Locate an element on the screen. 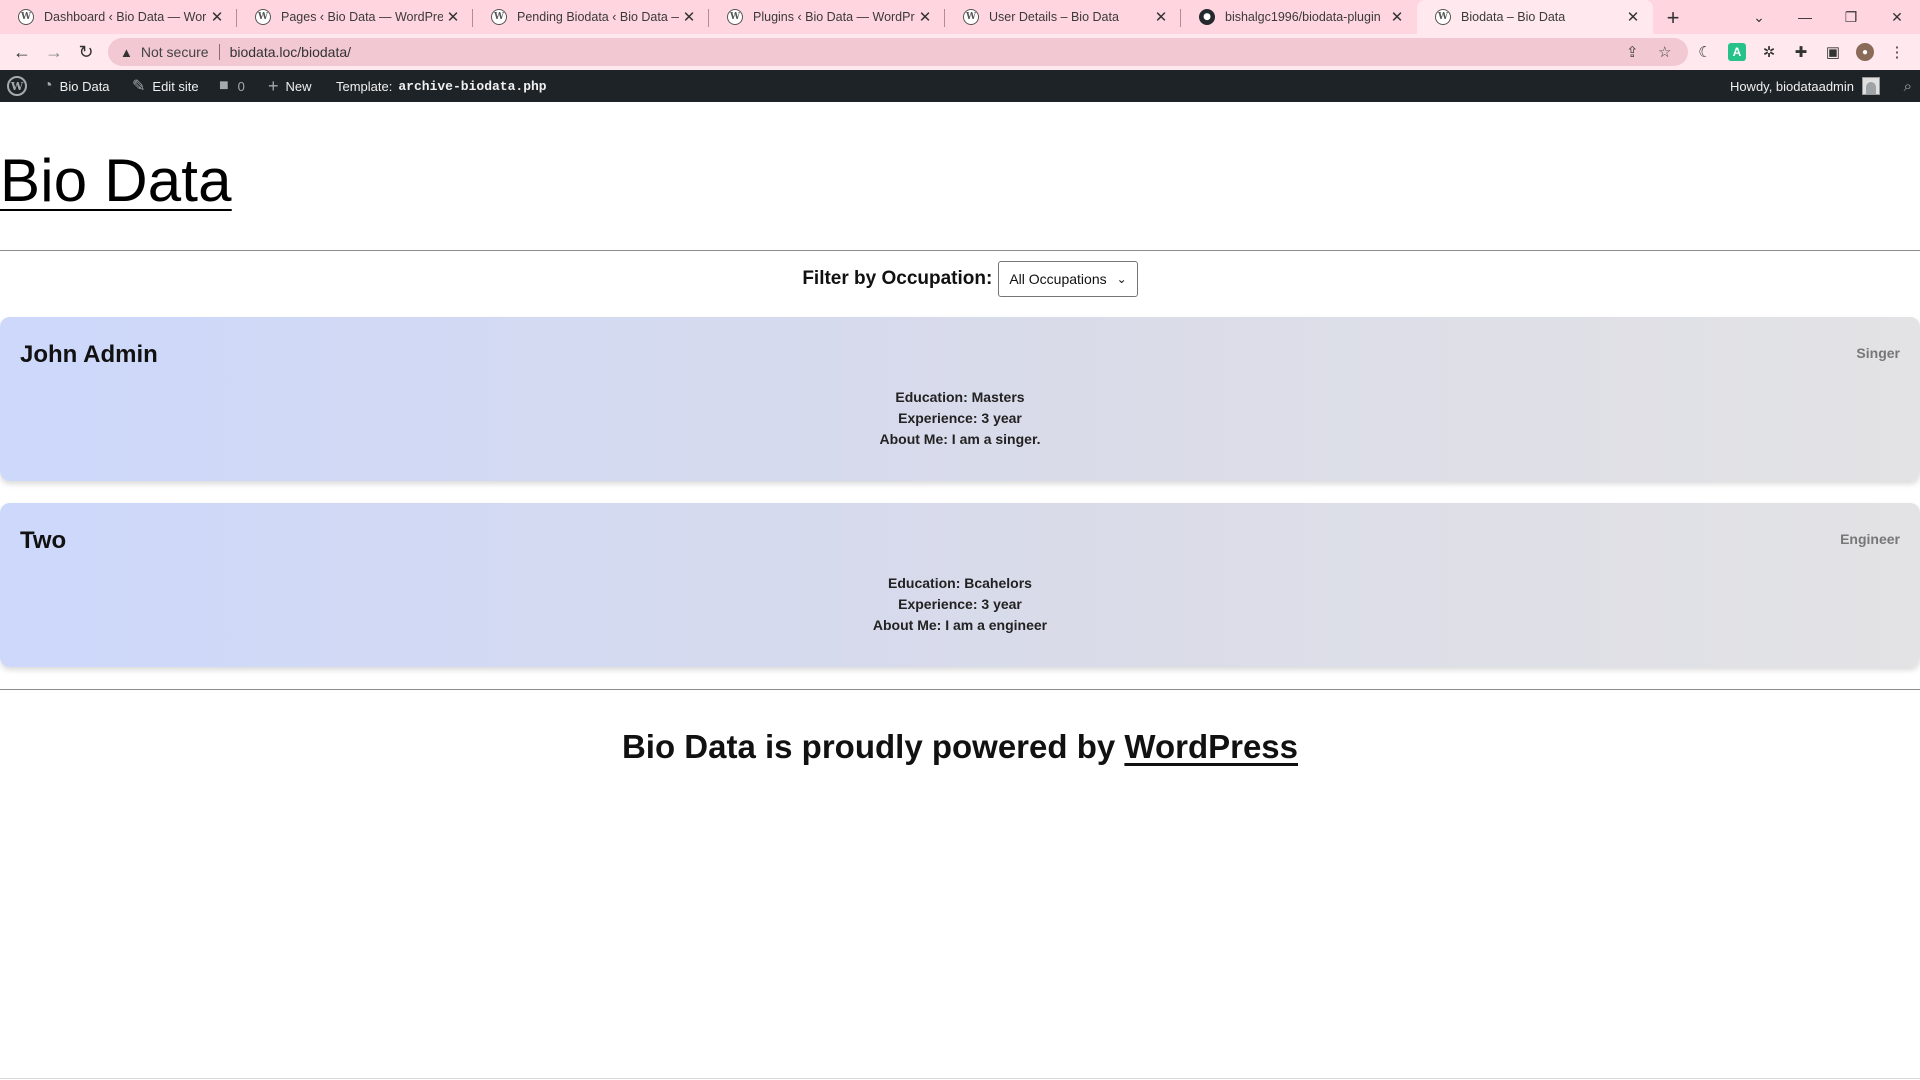  site-name-label: Bio Data is located at coordinates (84, 86).